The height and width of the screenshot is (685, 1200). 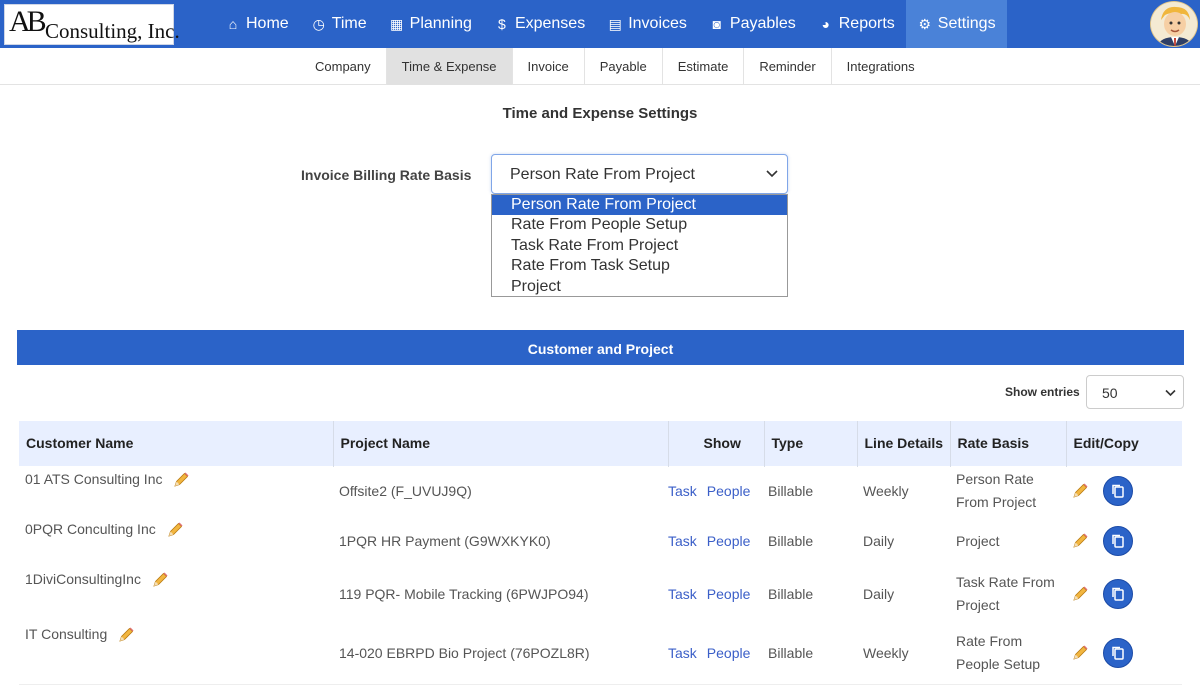 I want to click on column-header: Customer Name, so click(x=176, y=443).